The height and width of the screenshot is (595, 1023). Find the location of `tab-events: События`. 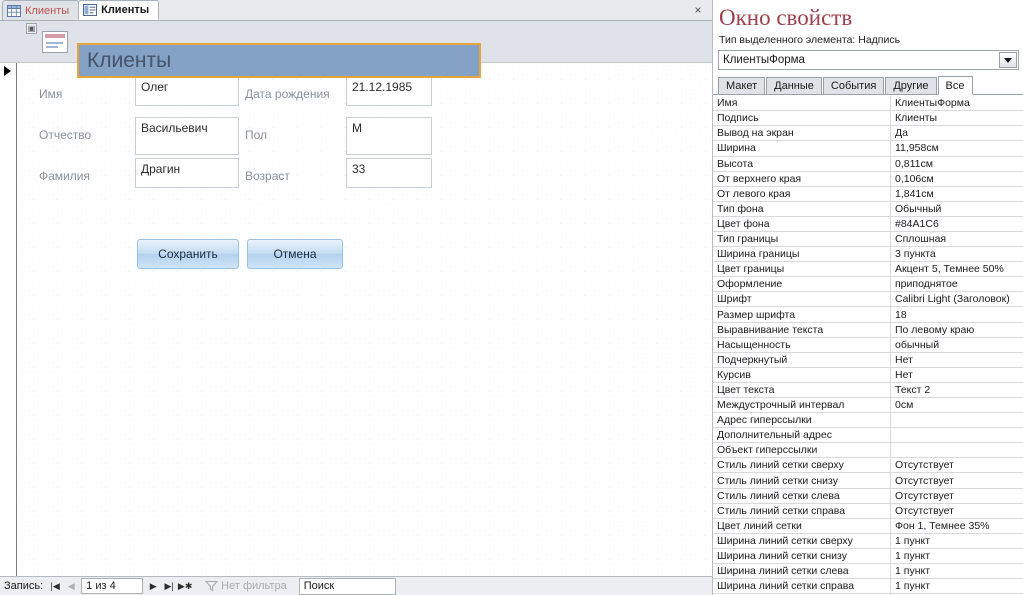

tab-events: События is located at coordinates (853, 86).